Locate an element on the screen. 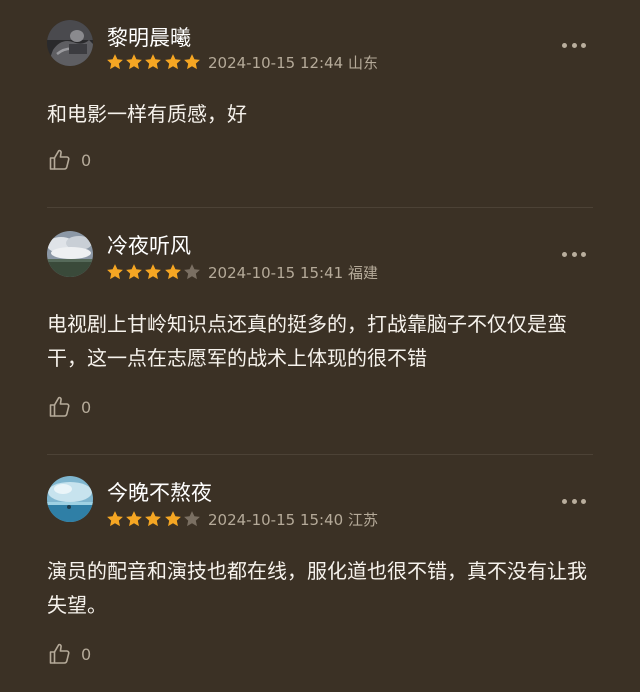 This screenshot has width=640, height=692. comment-datetime: 2024-10-15 15:40 is located at coordinates (276, 520).